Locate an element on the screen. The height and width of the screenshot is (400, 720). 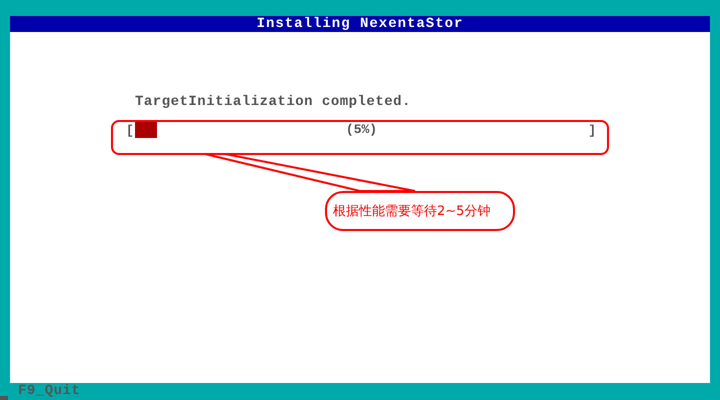
cursor-mark is located at coordinates (4, 398).